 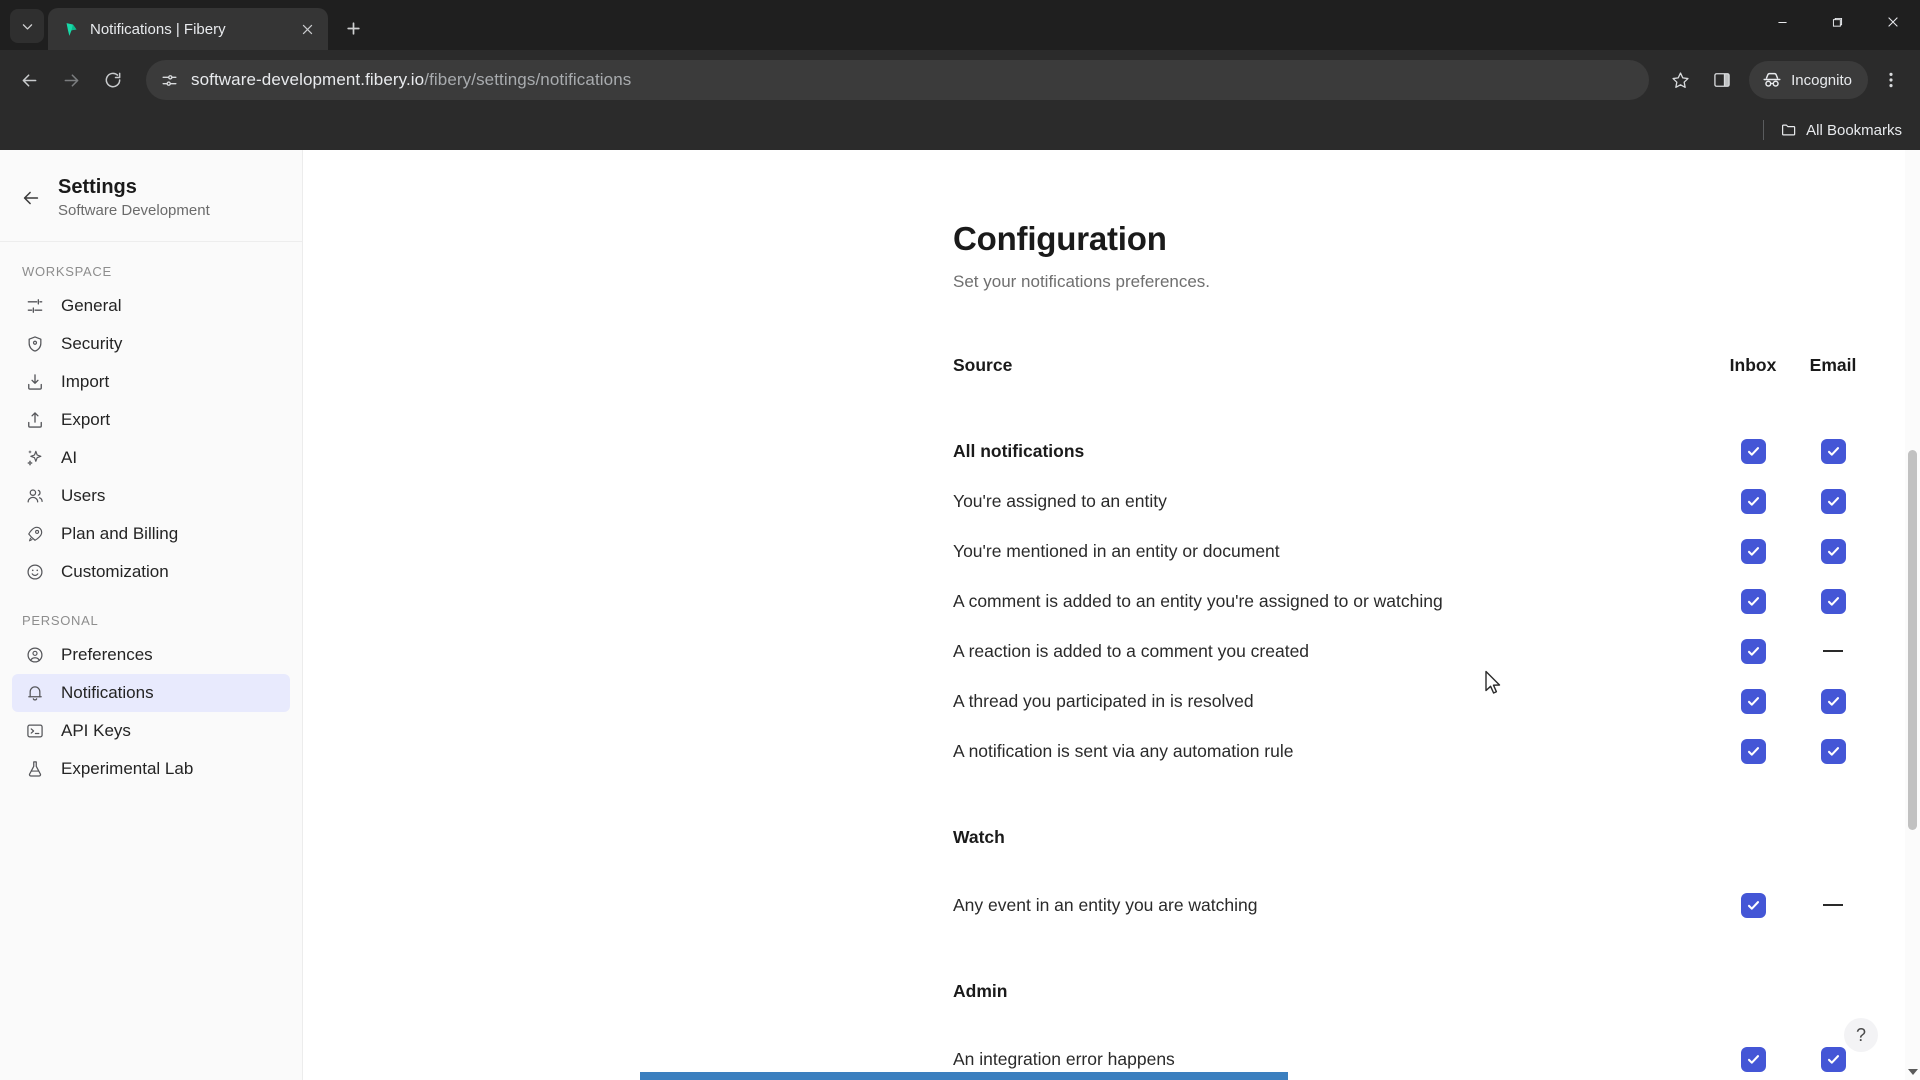 I want to click on all-bookmarks-button: All Bookmarks, so click(x=1841, y=130).